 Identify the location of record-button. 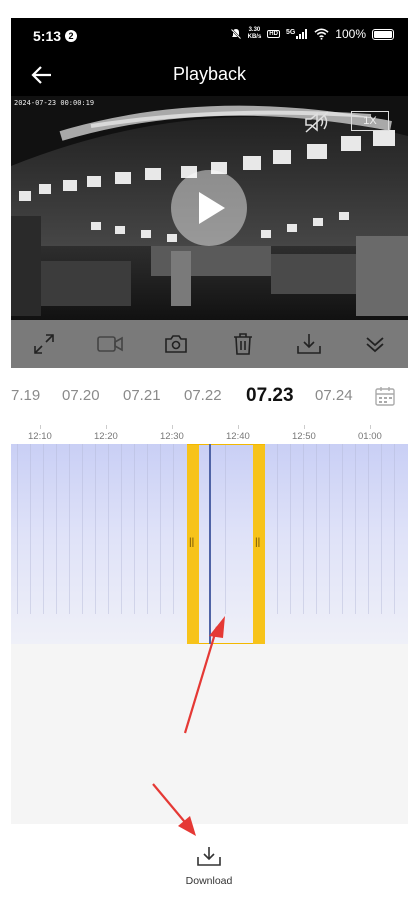
(110, 344).